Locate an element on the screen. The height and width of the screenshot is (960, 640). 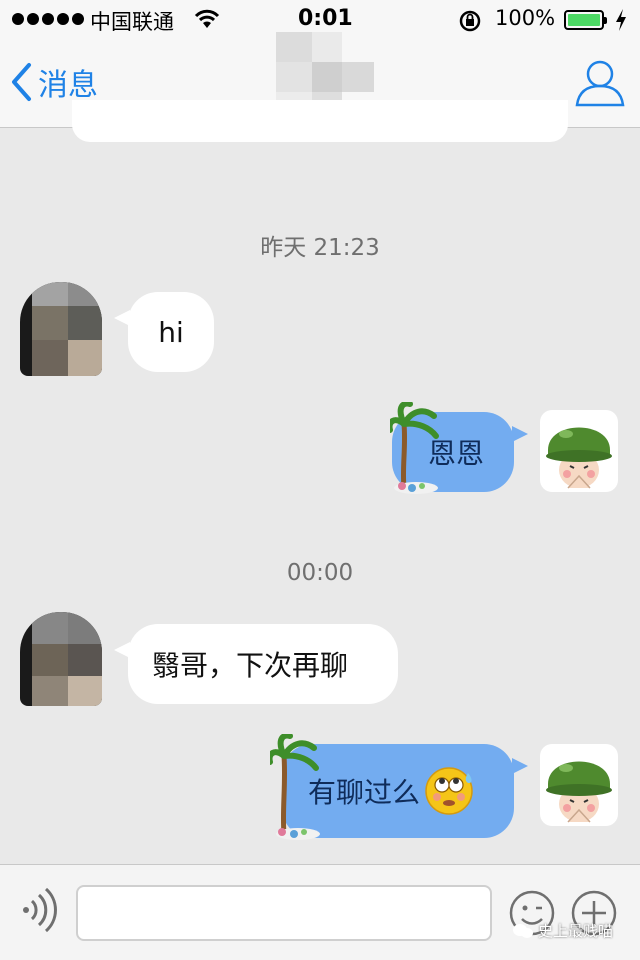
carrier-name: 中国联通 is located at coordinates (132, 22).